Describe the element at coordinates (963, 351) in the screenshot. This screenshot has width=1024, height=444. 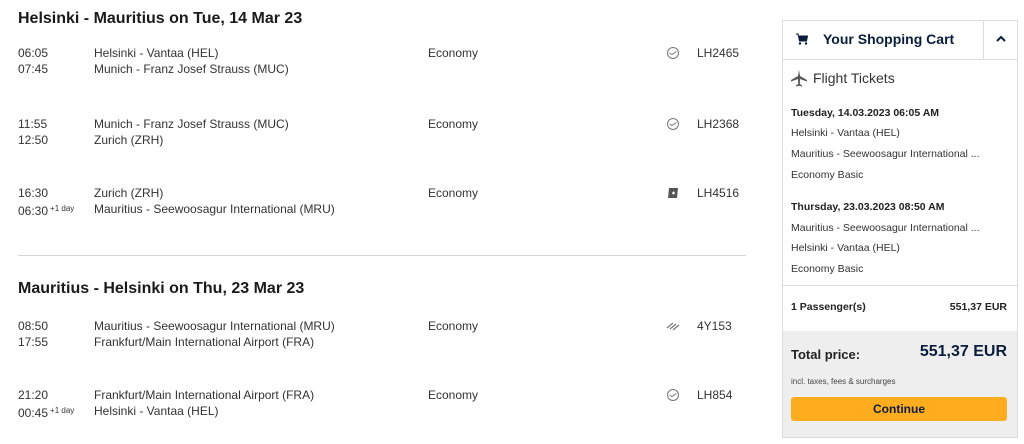
I see `total-price: 551,37 EUR` at that location.